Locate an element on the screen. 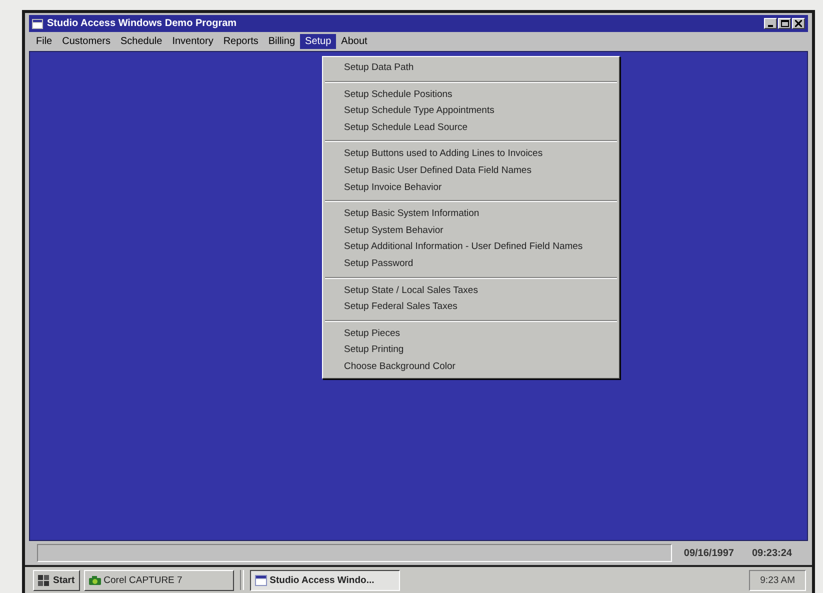 This screenshot has width=823, height=593. close-icon is located at coordinates (798, 23).